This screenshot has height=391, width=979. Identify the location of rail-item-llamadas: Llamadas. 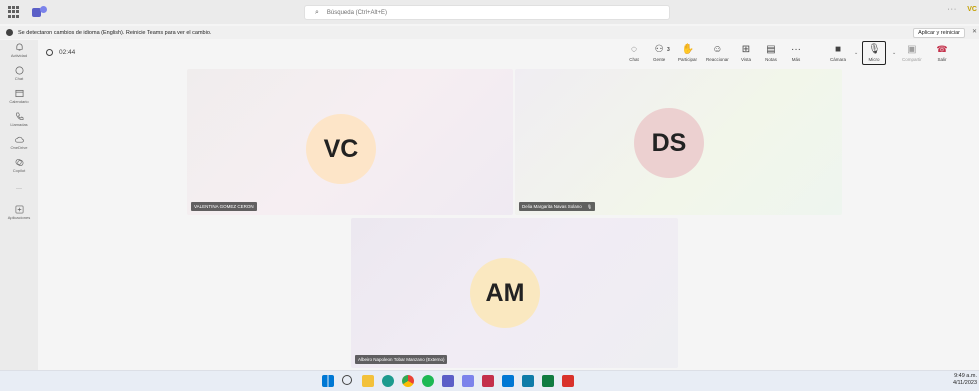
(19, 119).